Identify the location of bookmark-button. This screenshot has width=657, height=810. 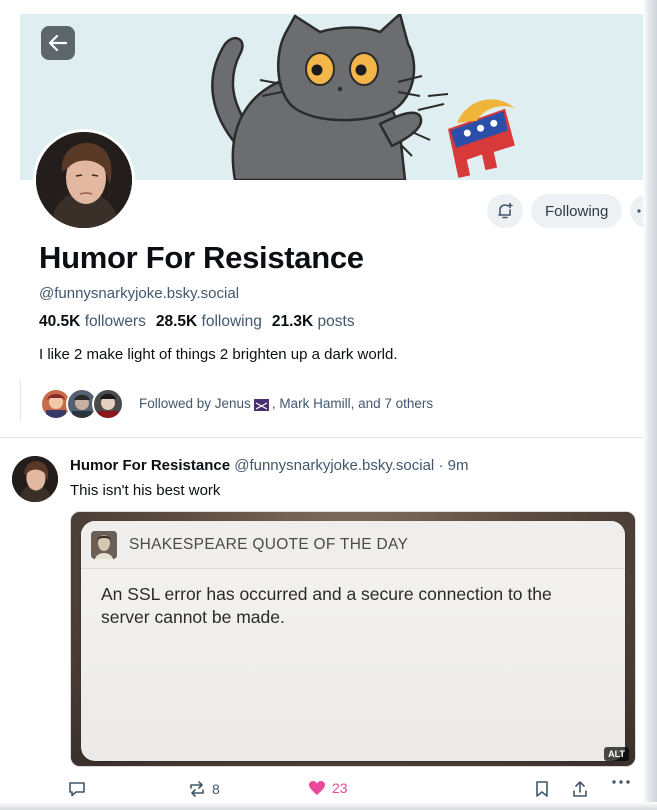
(542, 789).